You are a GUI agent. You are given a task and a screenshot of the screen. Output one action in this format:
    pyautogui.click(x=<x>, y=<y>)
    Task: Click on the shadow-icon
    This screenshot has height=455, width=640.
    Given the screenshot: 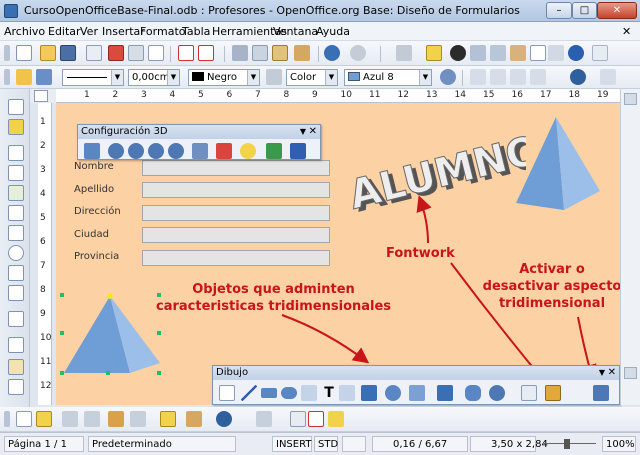 What is the action you would take?
    pyautogui.click(x=448, y=77)
    